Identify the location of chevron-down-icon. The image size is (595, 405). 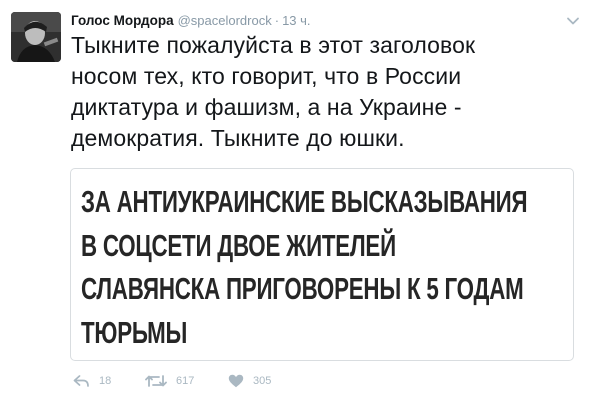
(573, 21).